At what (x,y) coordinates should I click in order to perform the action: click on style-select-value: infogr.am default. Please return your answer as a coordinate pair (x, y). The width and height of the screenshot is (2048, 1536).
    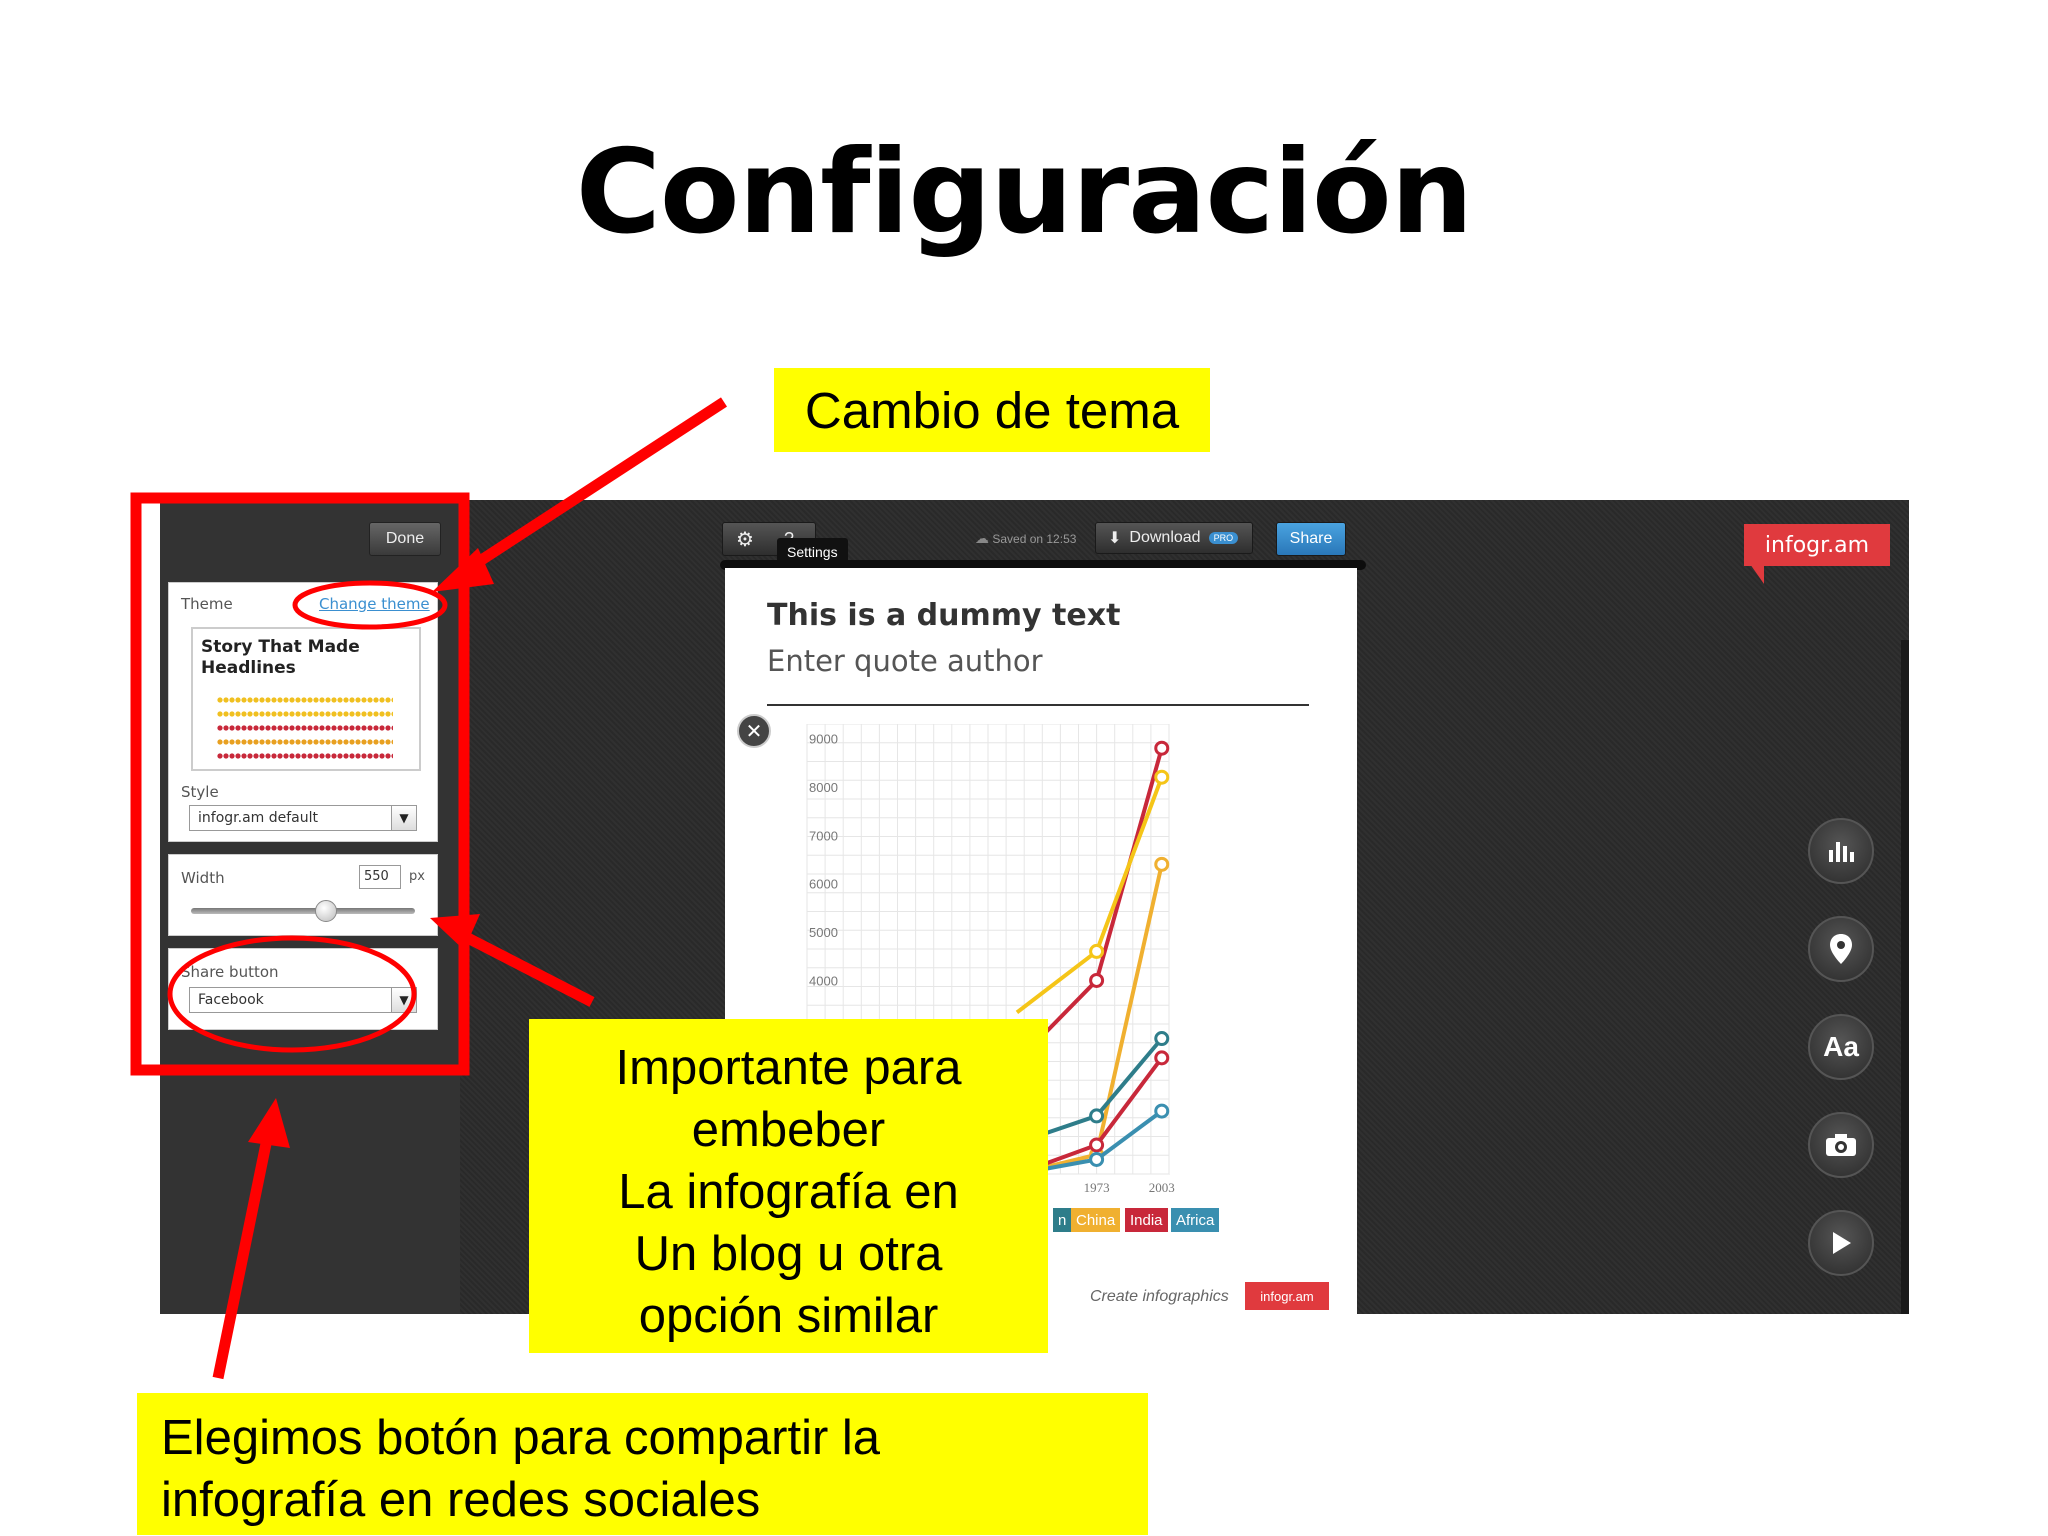
    Looking at the image, I should click on (258, 818).